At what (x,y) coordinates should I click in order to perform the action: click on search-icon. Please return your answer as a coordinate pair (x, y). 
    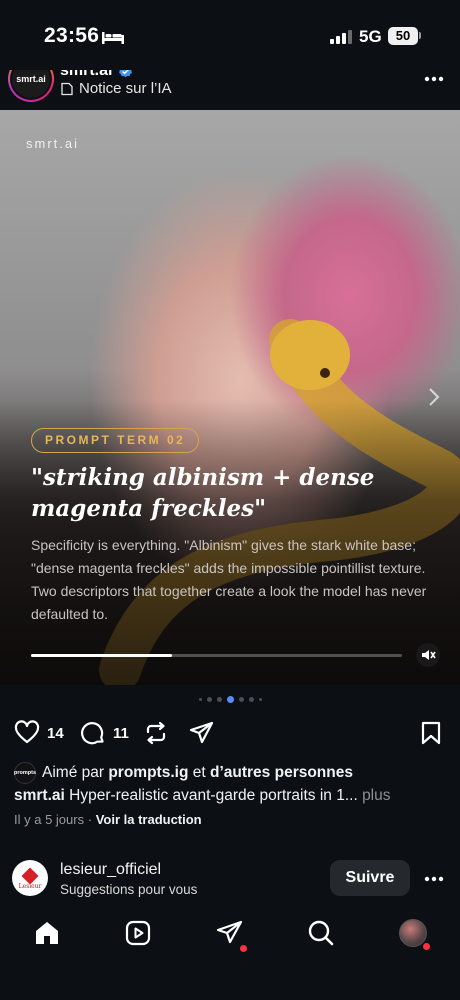
    Looking at the image, I should click on (321, 933).